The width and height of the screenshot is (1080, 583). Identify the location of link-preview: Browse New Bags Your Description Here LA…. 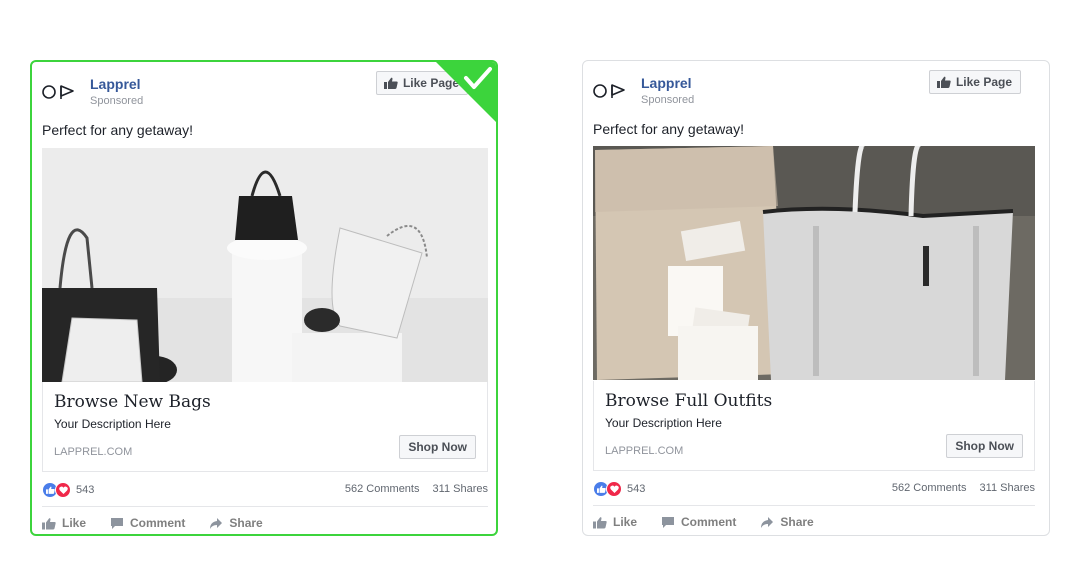
(265, 427).